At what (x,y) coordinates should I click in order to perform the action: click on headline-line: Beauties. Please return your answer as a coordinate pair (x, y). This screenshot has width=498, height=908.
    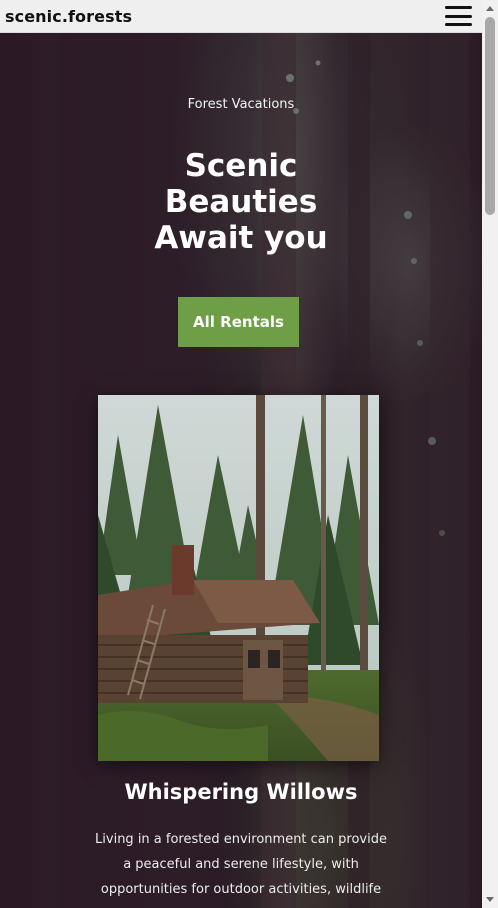
    Looking at the image, I should click on (241, 202).